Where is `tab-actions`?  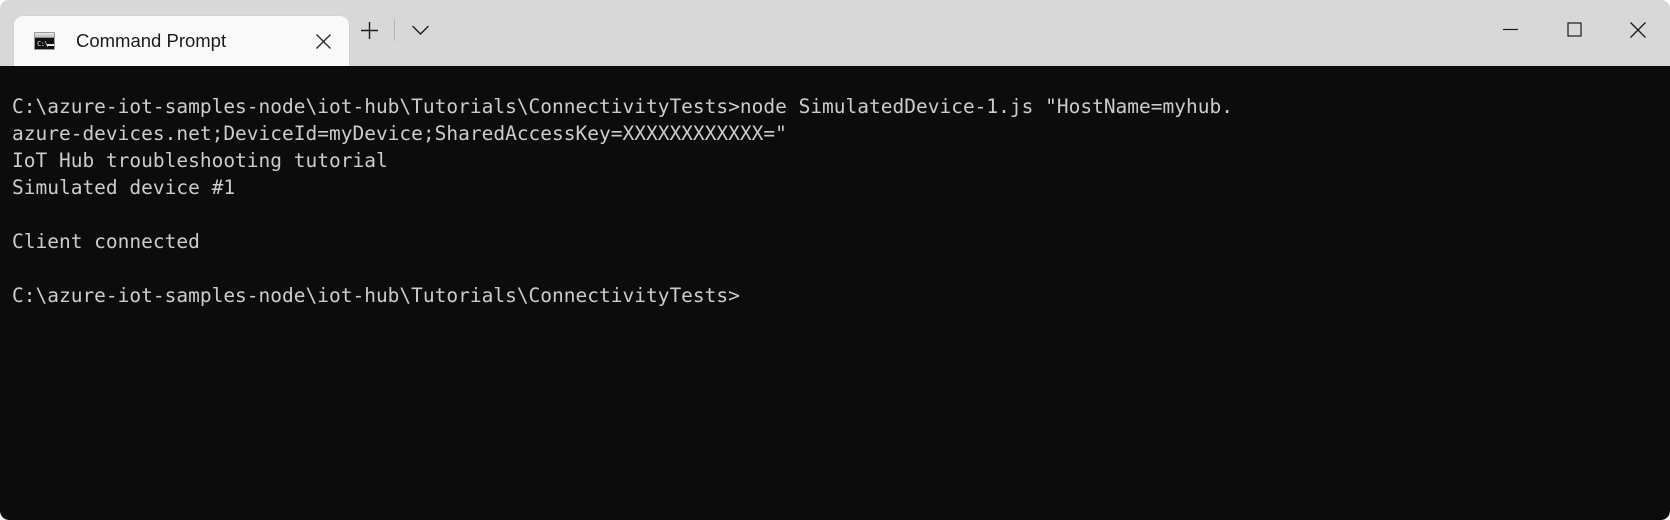 tab-actions is located at coordinates (394, 33).